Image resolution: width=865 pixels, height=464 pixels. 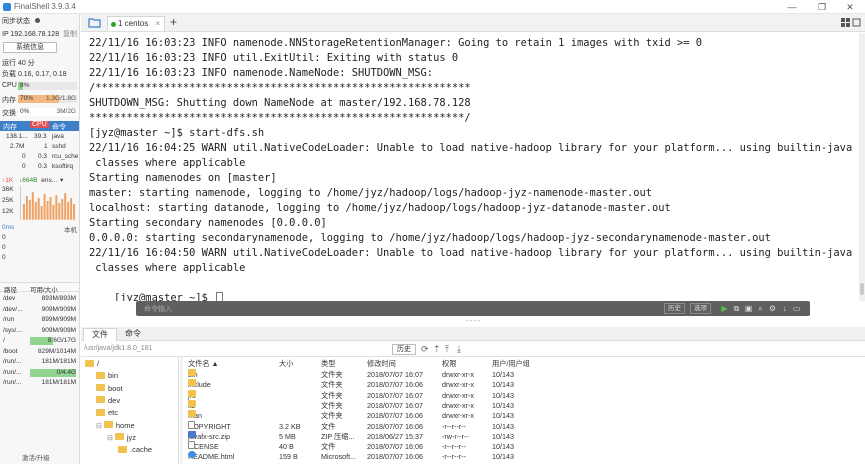 I want to click on command-history-button: 历史, so click(x=674, y=308).